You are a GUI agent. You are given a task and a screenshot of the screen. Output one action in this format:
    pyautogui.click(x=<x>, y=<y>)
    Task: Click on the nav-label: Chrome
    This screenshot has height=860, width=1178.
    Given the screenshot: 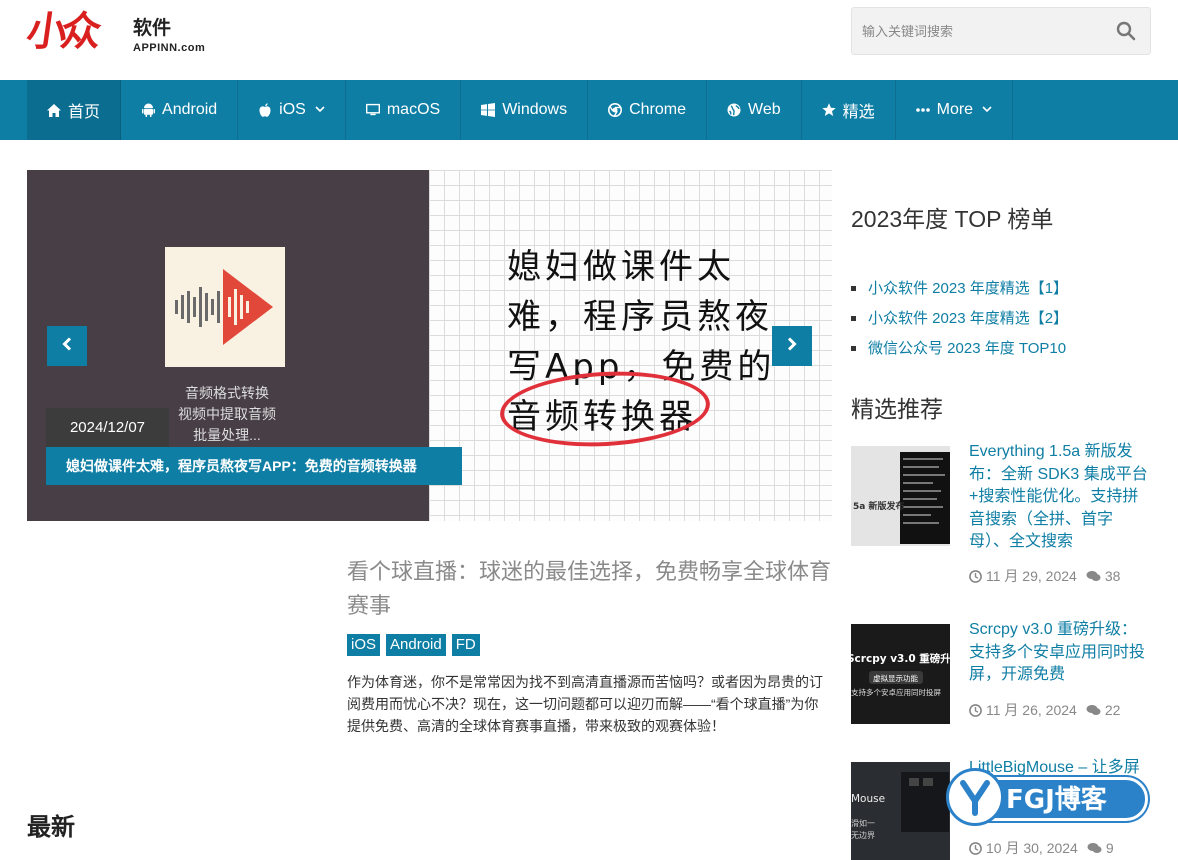 What is the action you would take?
    pyautogui.click(x=657, y=109)
    